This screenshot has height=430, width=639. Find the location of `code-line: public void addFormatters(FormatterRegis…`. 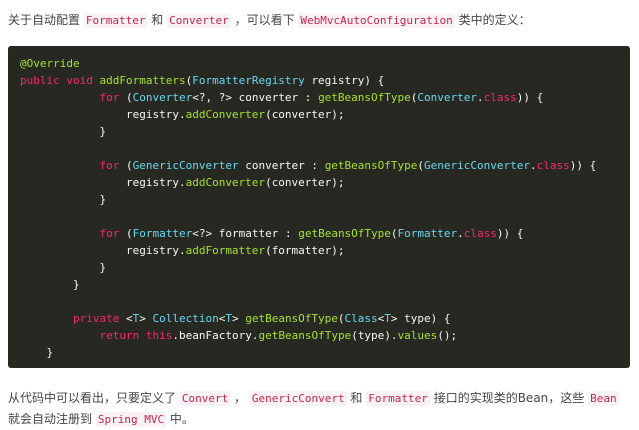

code-line: public void addFormatters(FormatterRegis… is located at coordinates (202, 80).